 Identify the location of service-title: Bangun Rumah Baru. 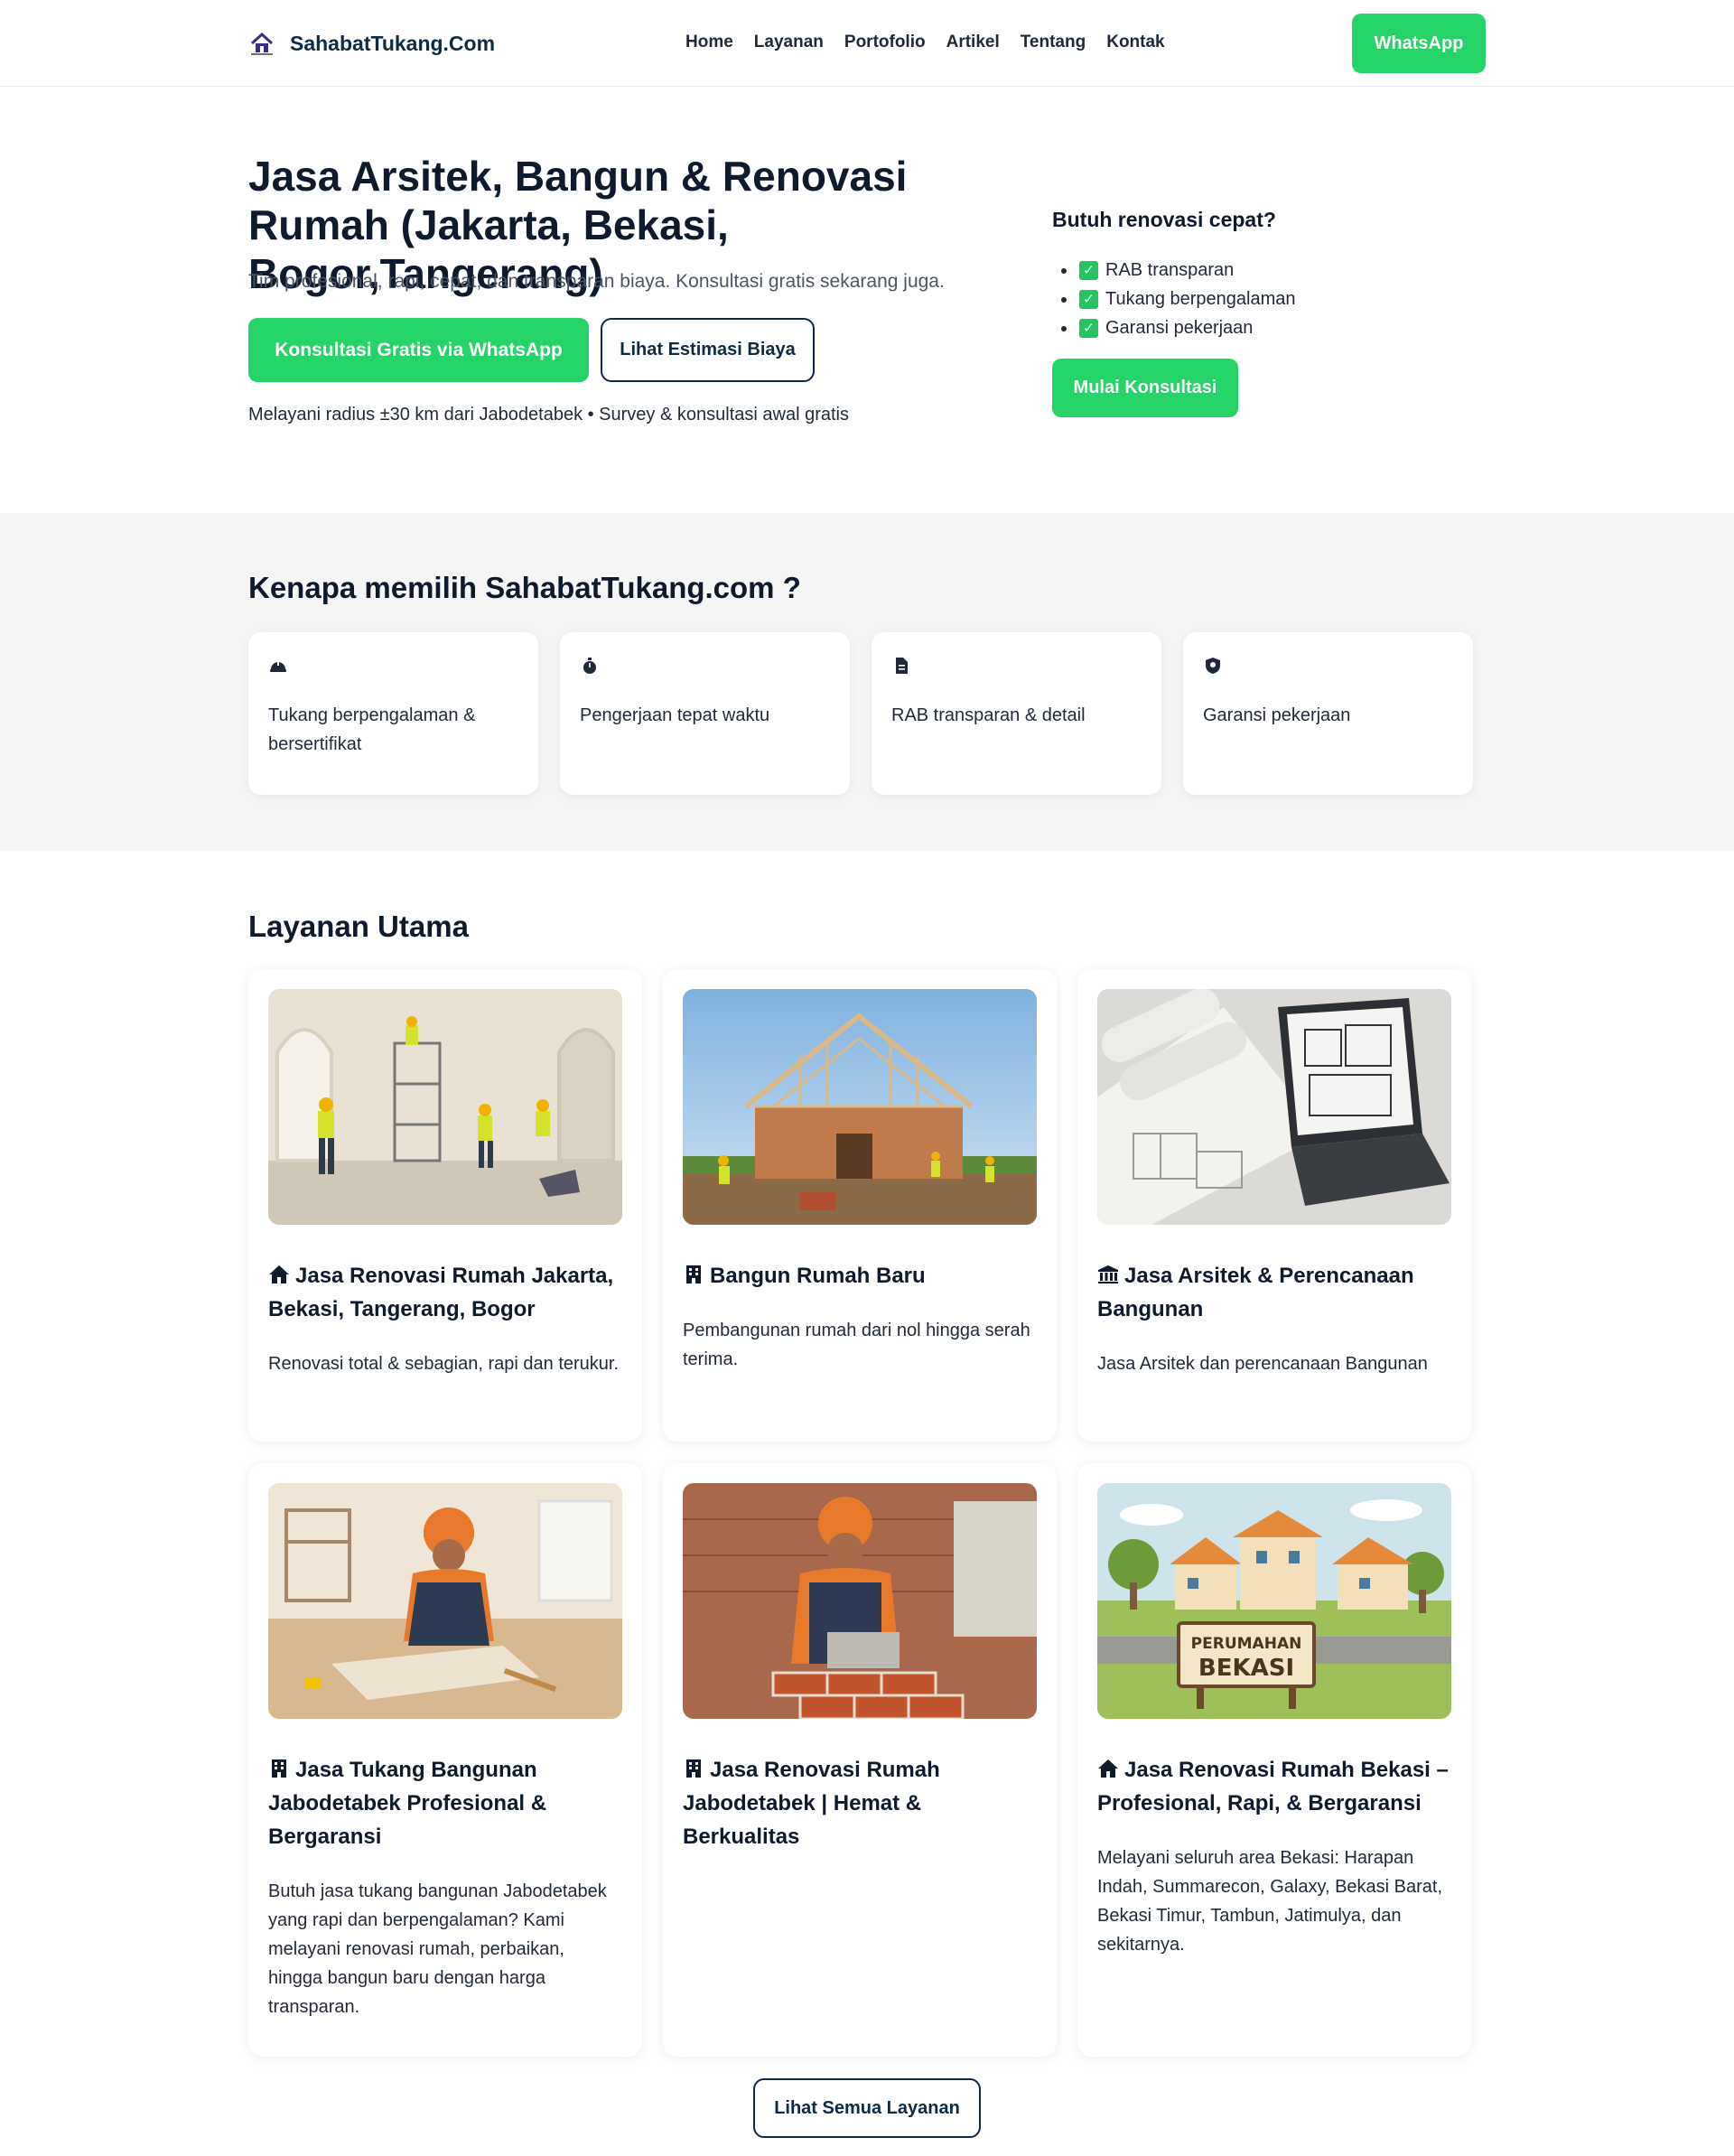
(860, 1276).